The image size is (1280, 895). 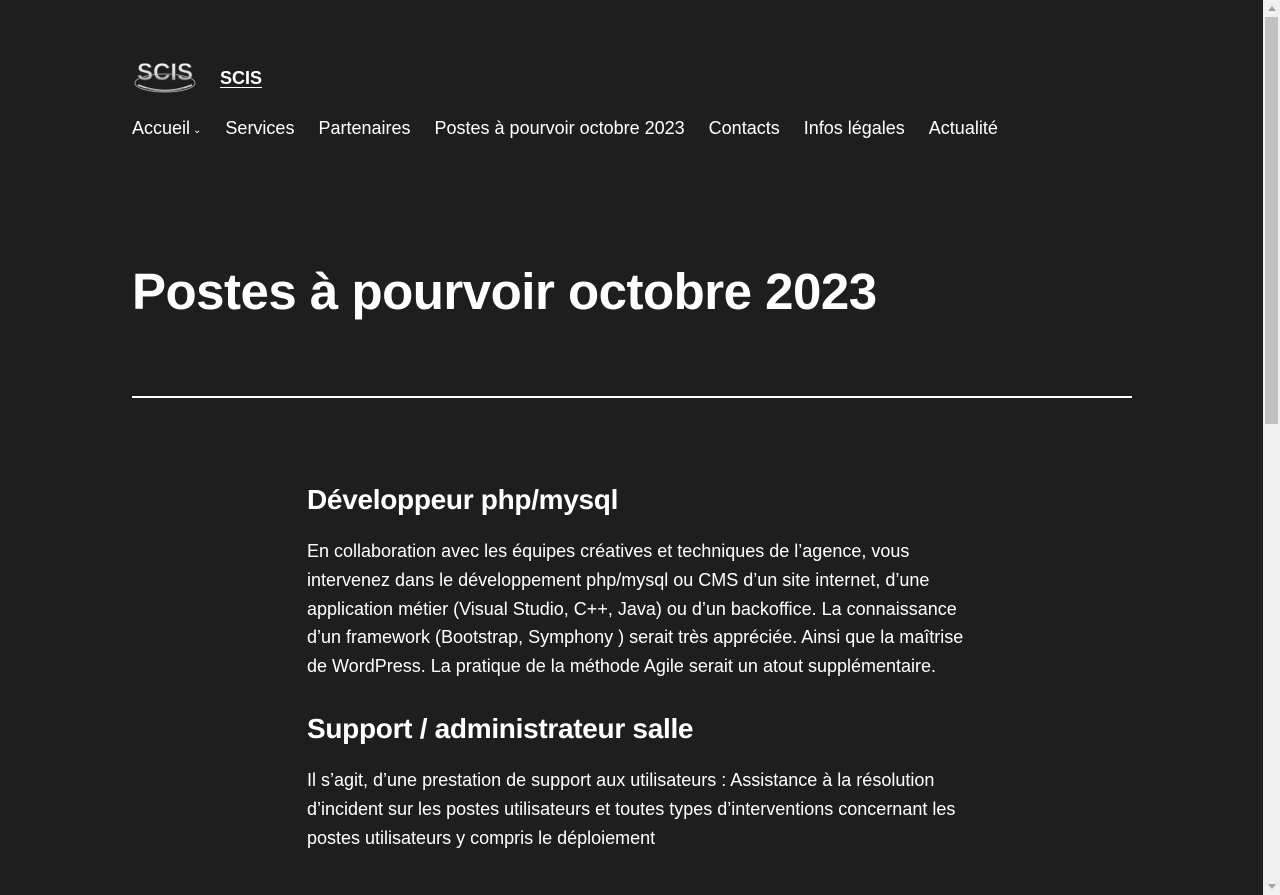 I want to click on nav-item-label: Infos légales, so click(x=854, y=128).